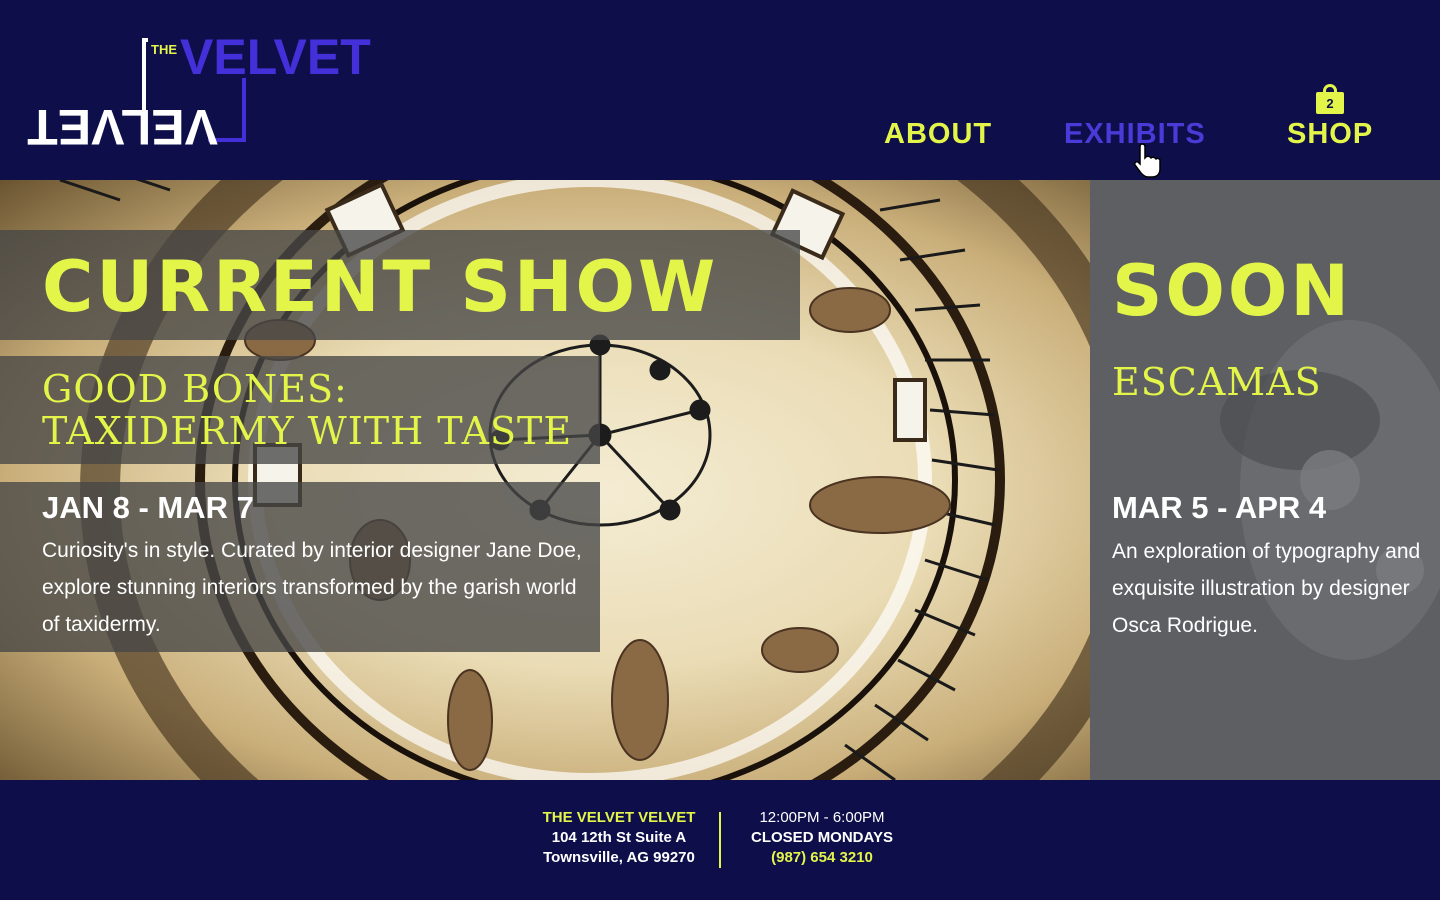  What do you see at coordinates (1330, 103) in the screenshot?
I see `cart-count-badge: 2` at bounding box center [1330, 103].